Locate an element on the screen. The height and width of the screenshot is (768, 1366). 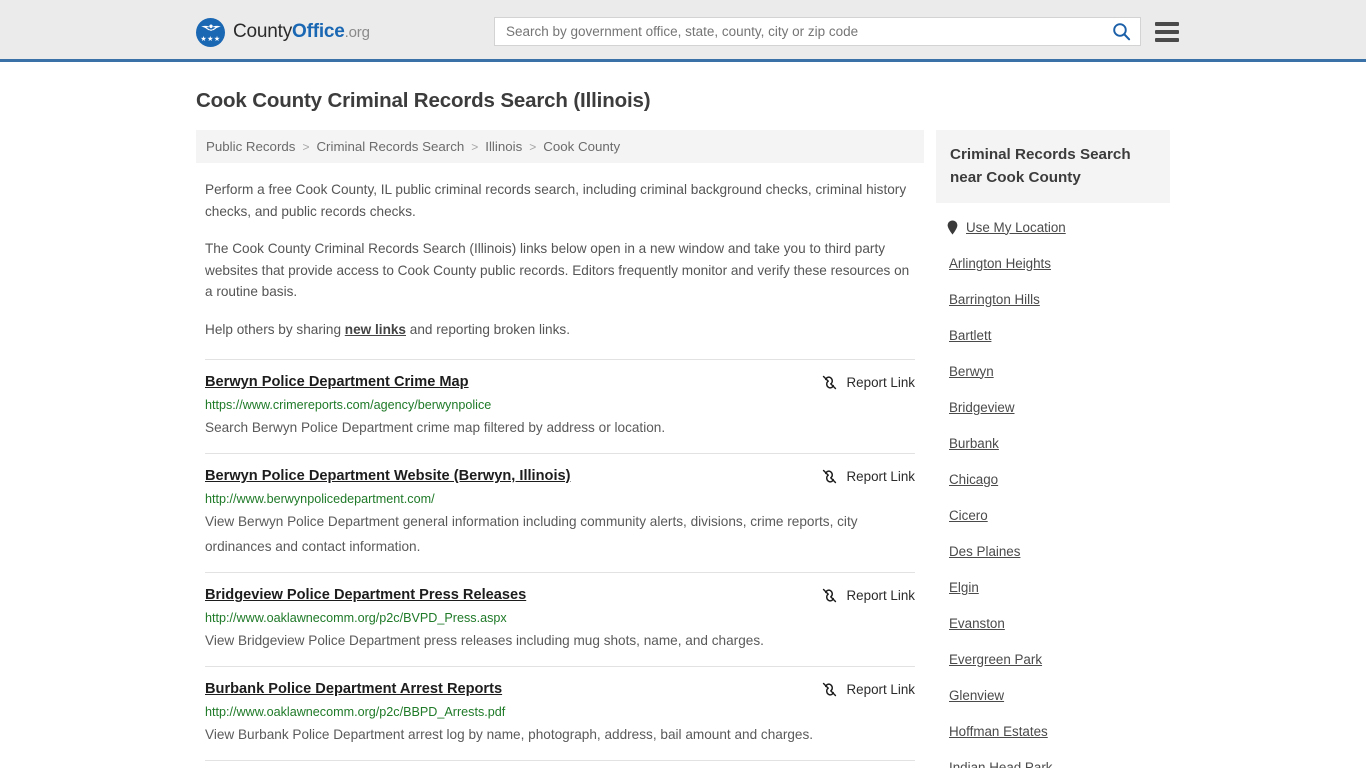
breadcrumb-item-cook-county: Cook County is located at coordinates (581, 146).